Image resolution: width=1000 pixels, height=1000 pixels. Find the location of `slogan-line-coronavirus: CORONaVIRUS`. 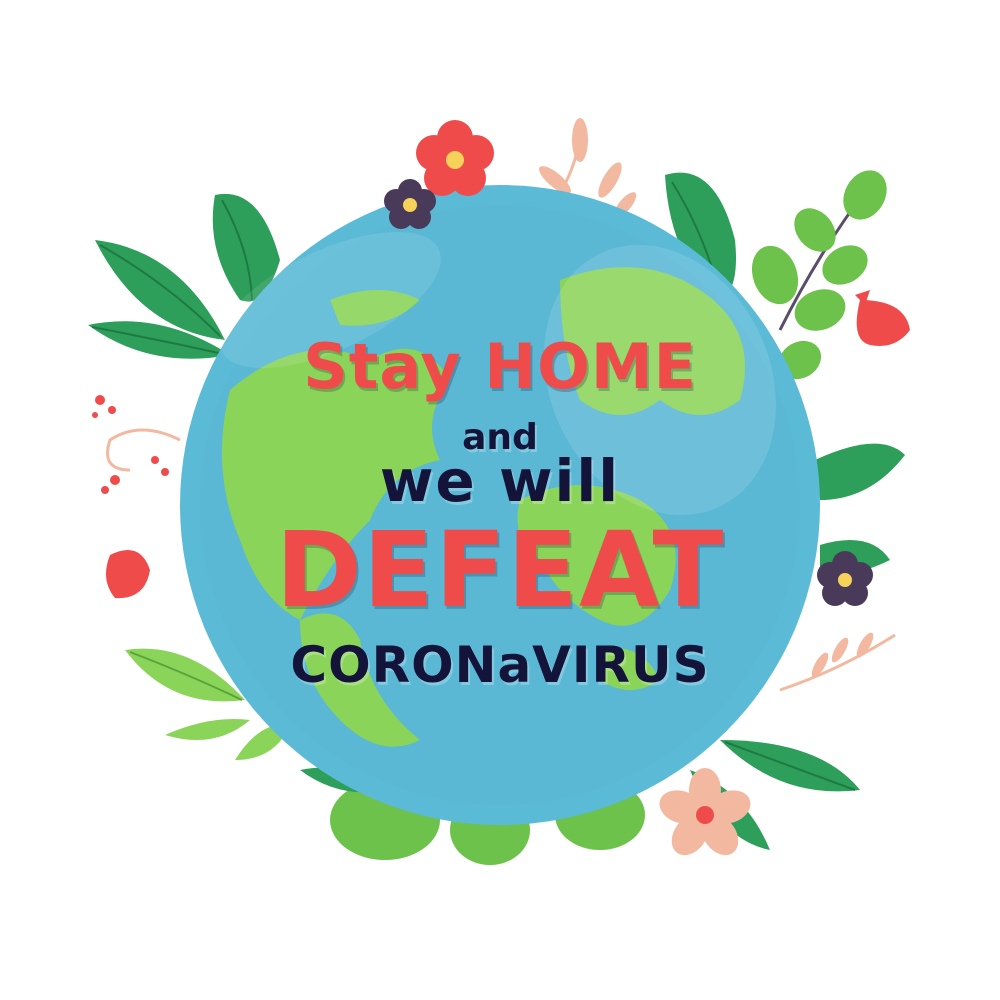

slogan-line-coronavirus: CORONaVIRUS is located at coordinates (500, 665).